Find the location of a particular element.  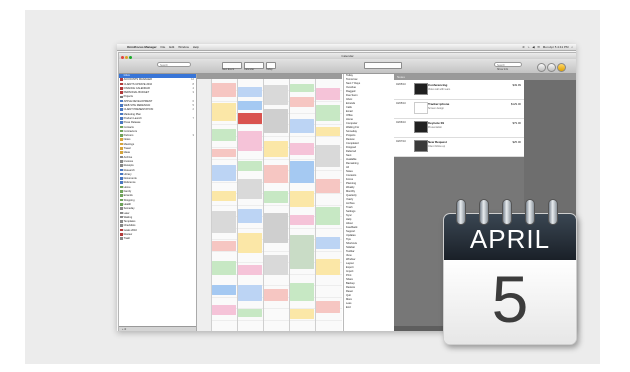

sidebar-item: Trash is located at coordinates (157, 239).